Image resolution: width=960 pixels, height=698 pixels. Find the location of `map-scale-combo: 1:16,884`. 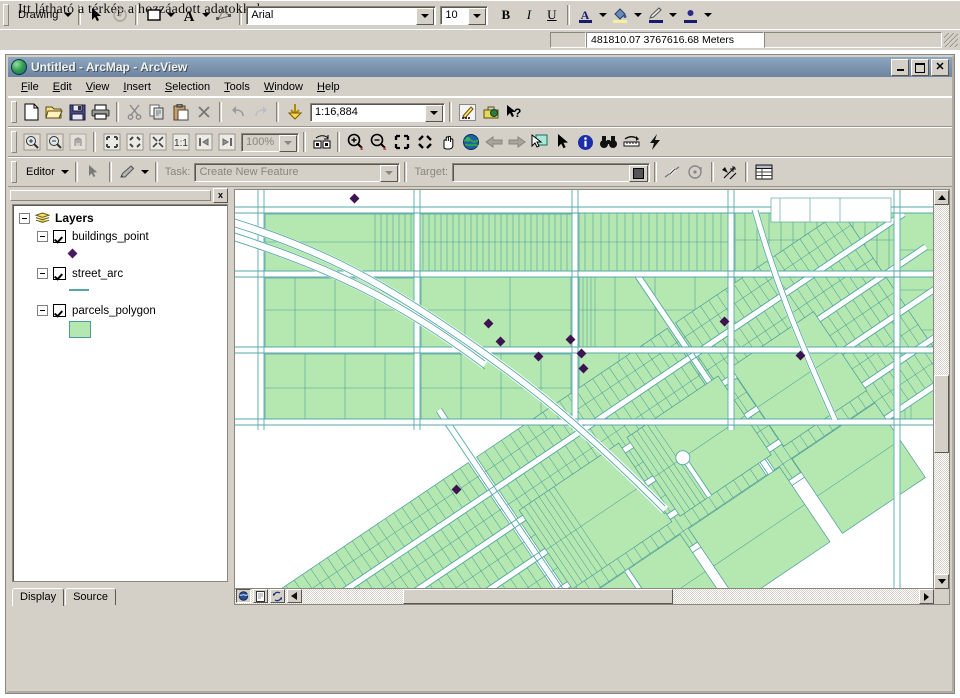

map-scale-combo: 1:16,884 is located at coordinates (377, 112).